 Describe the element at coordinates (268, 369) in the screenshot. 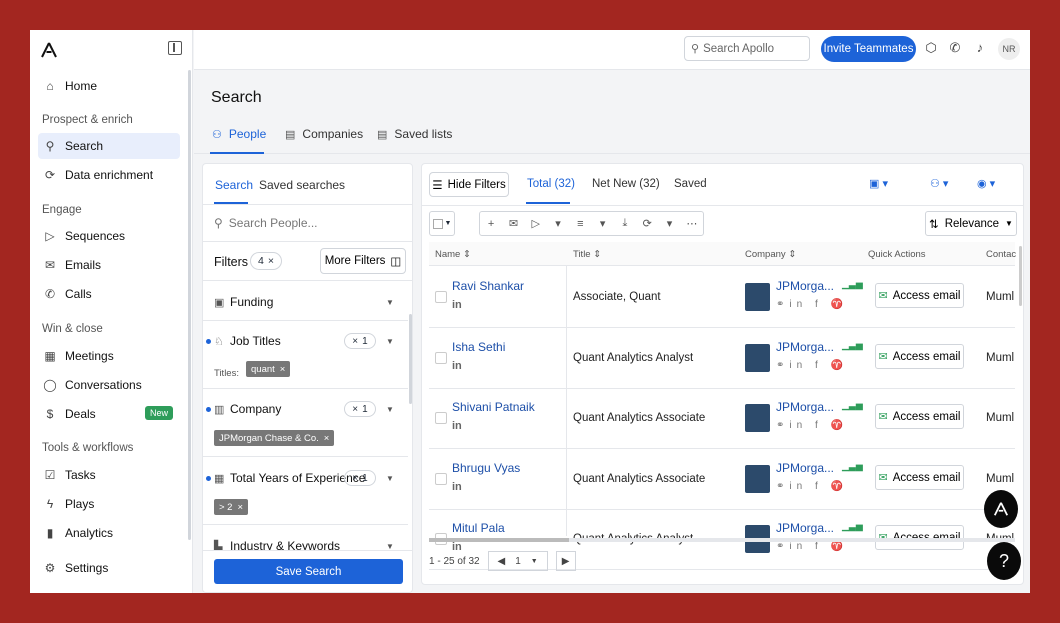

I see `filter-chip: quant ×` at that location.